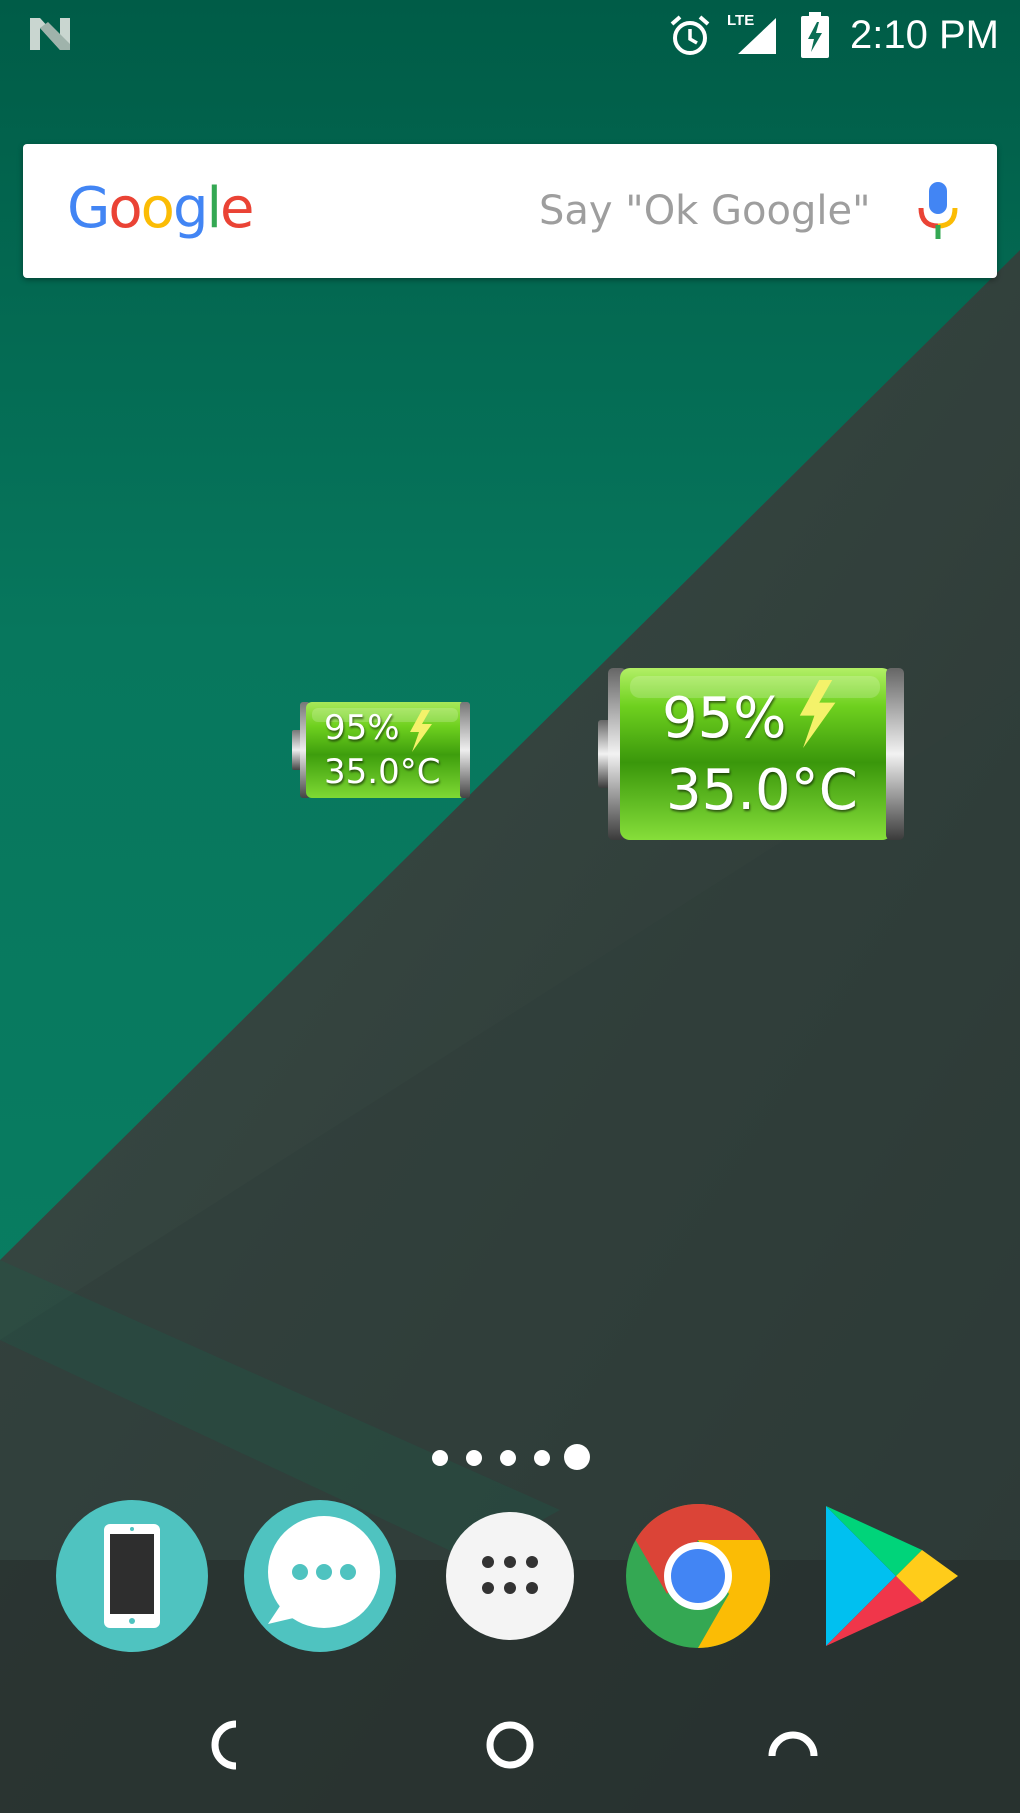  What do you see at coordinates (577, 1457) in the screenshot?
I see `page-dot-active` at bounding box center [577, 1457].